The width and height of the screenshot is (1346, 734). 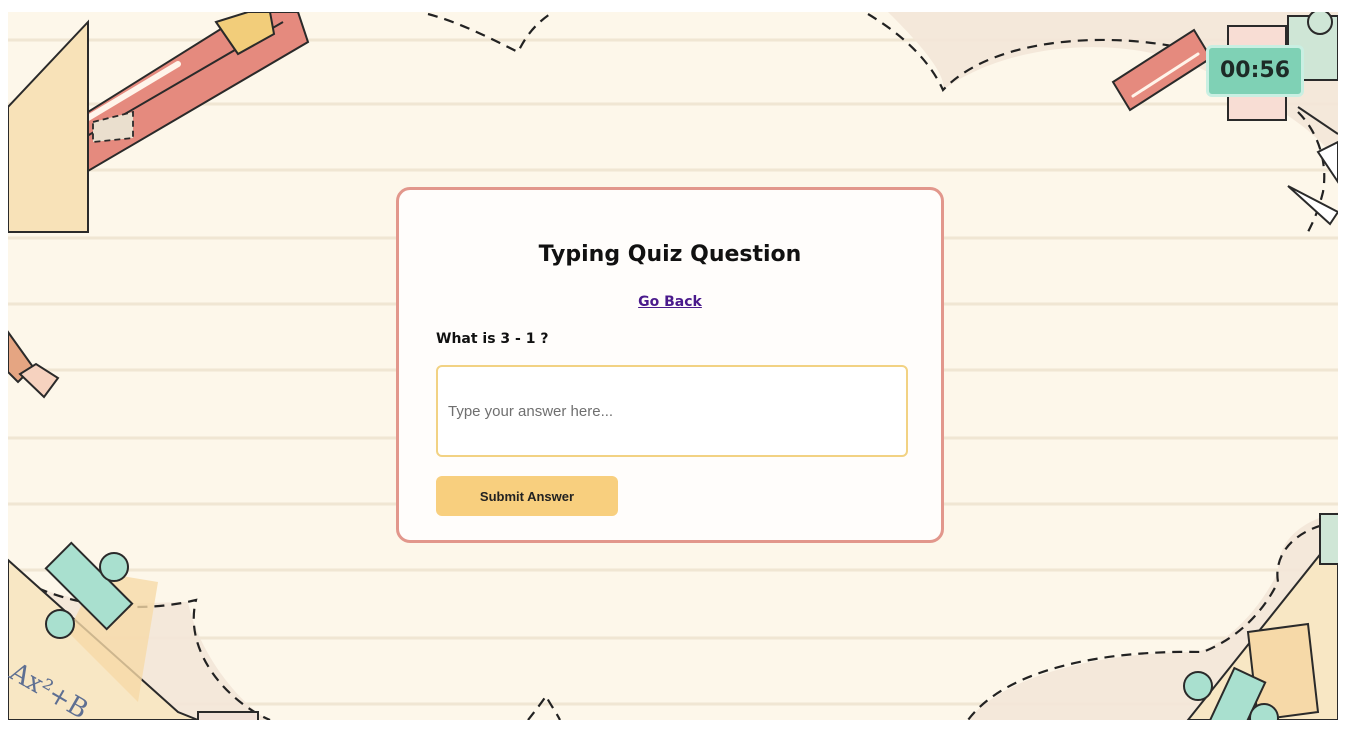 I want to click on countdown-timer: 00:56, so click(x=1255, y=71).